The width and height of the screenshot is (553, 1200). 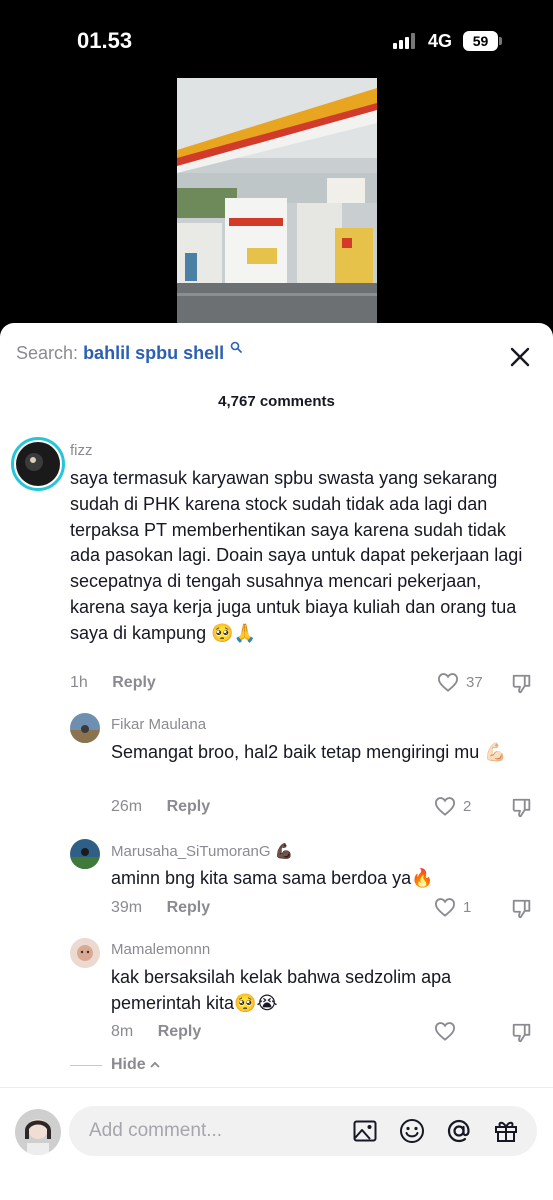 What do you see at coordinates (480, 41) in the screenshot?
I see `battery-icon: 59` at bounding box center [480, 41].